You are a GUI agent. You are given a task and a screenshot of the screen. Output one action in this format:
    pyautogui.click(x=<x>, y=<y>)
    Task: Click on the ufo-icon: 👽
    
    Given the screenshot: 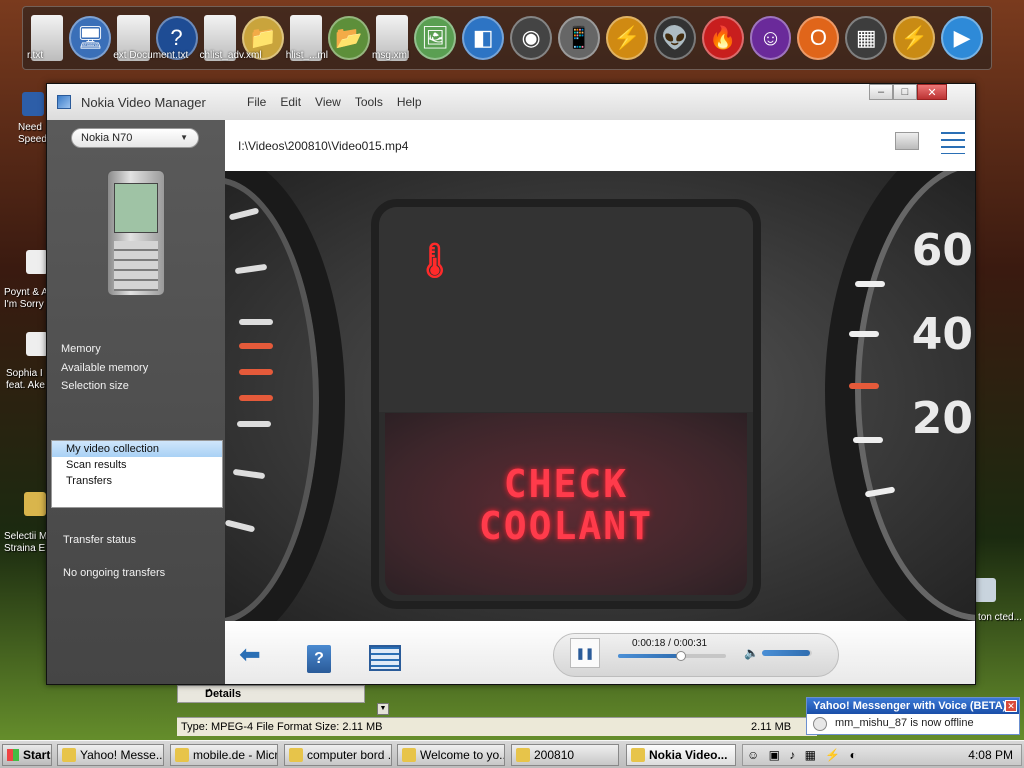 What is the action you would take?
    pyautogui.click(x=674, y=38)
    